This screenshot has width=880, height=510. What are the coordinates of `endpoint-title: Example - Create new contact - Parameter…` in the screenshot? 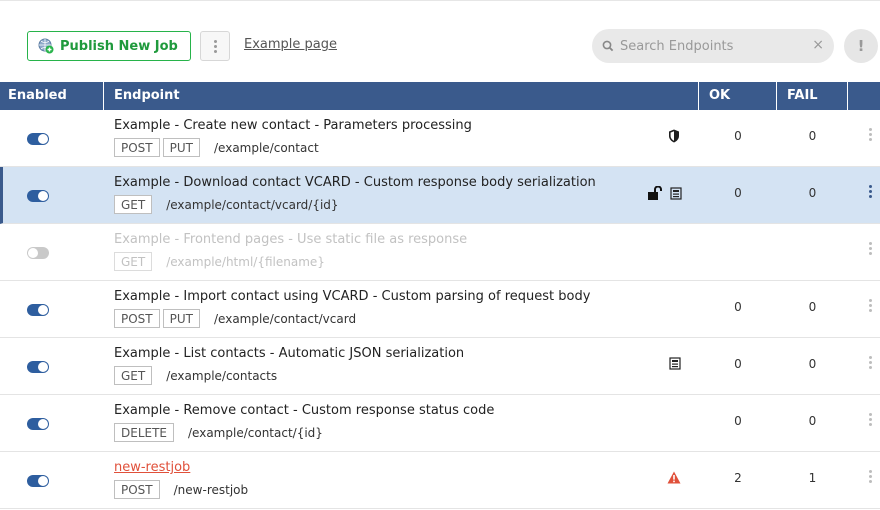 It's located at (293, 125).